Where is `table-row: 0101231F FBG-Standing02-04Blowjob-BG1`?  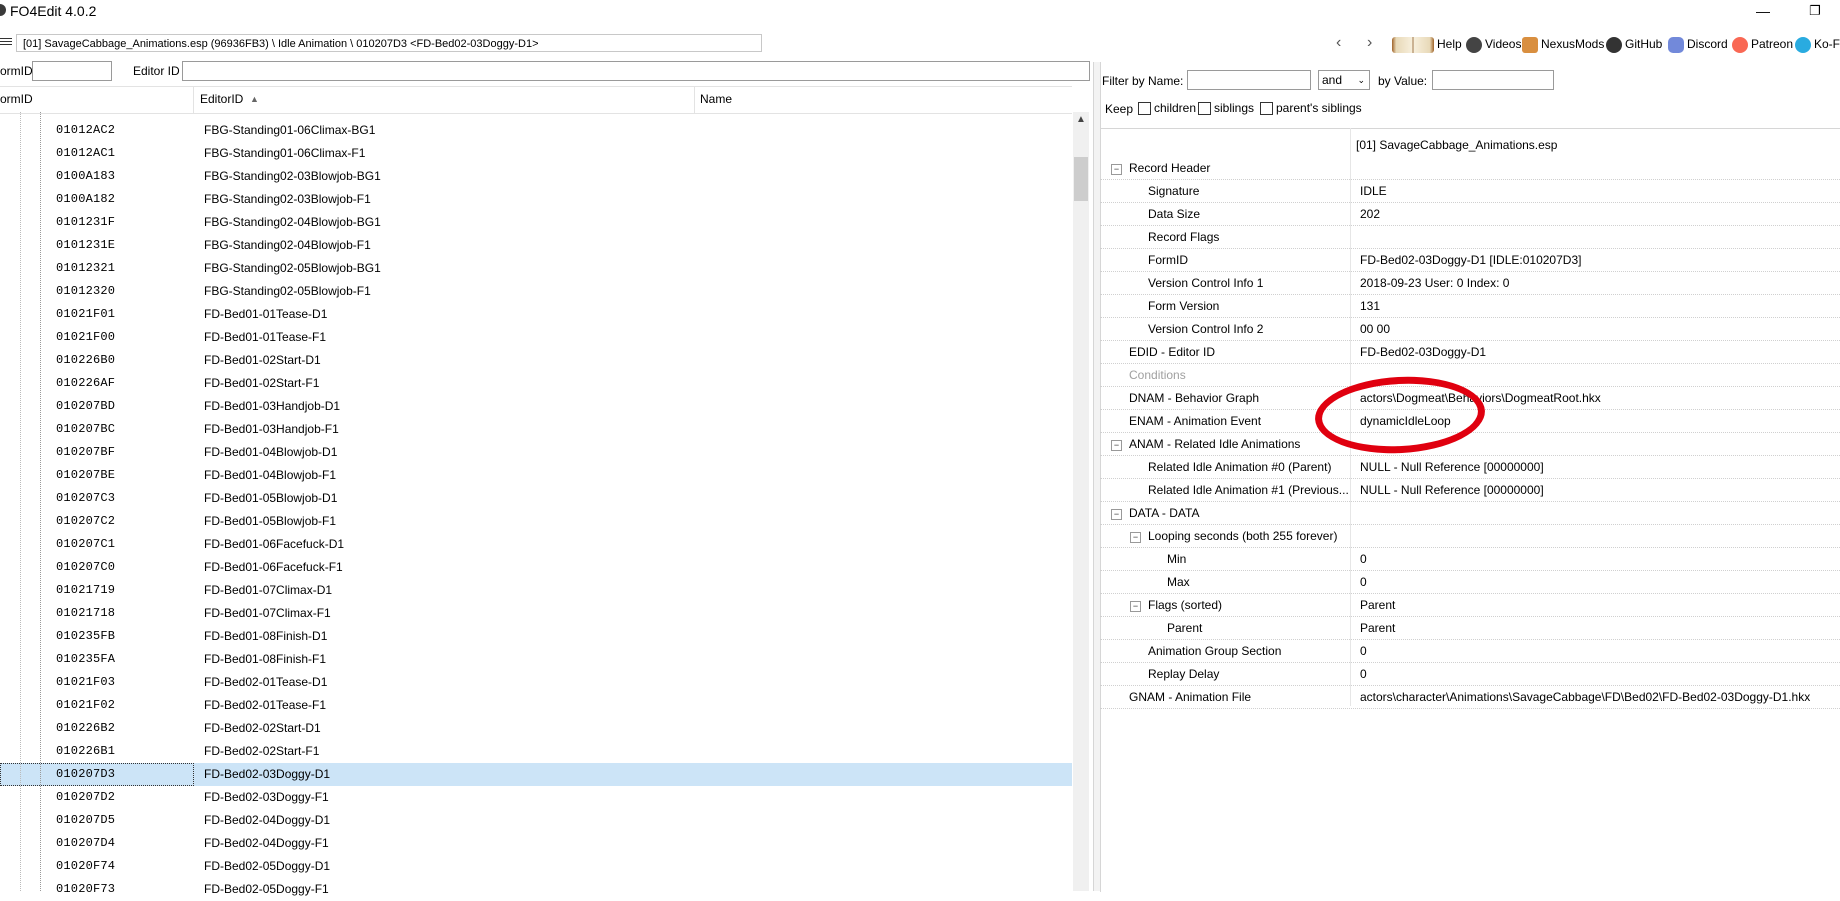 table-row: 0101231F FBG-Standing02-04Blowjob-BG1 is located at coordinates (536, 222).